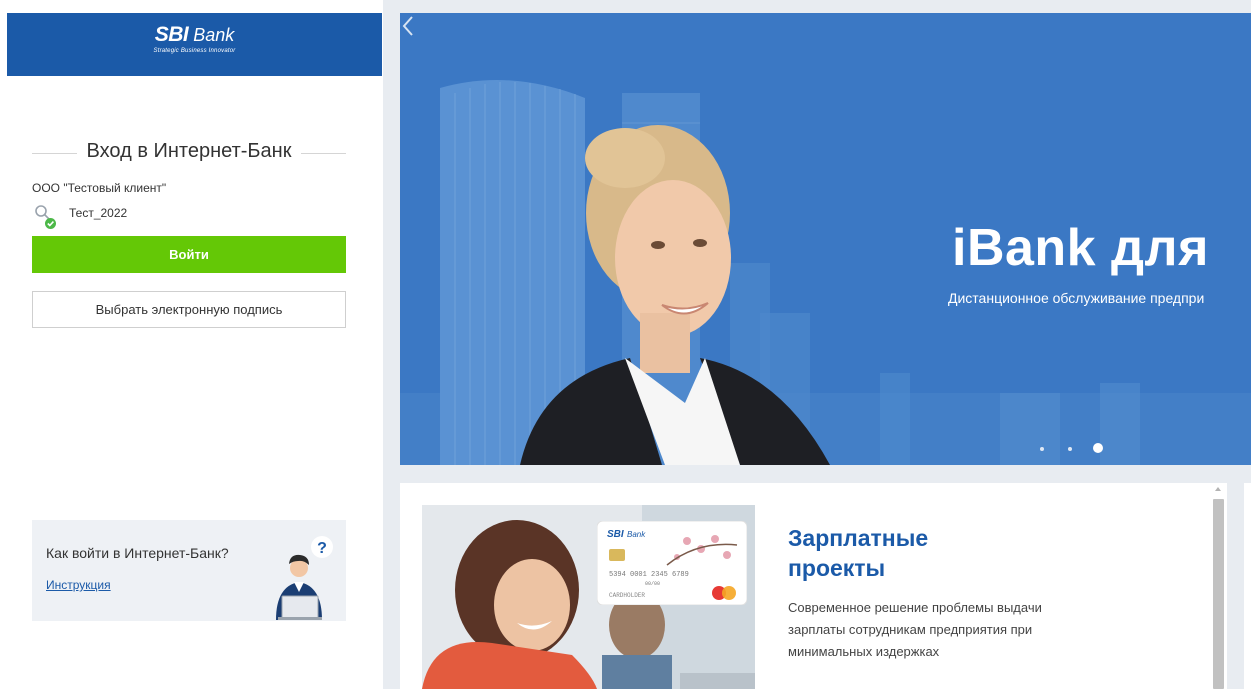 Image resolution: width=1251 pixels, height=689 pixels. I want to click on login-heading: Вход в Интернет-Банк, so click(189, 153).